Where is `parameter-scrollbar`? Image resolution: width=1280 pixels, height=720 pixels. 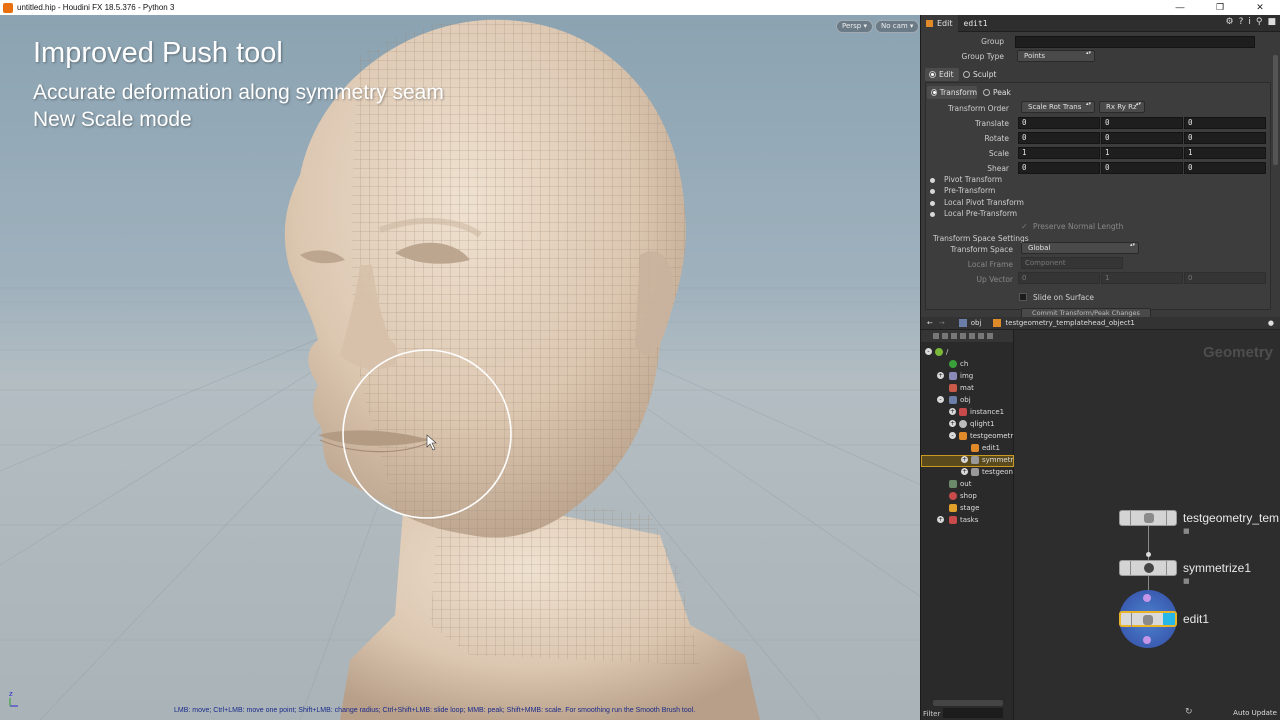 parameter-scrollbar is located at coordinates (1275, 110).